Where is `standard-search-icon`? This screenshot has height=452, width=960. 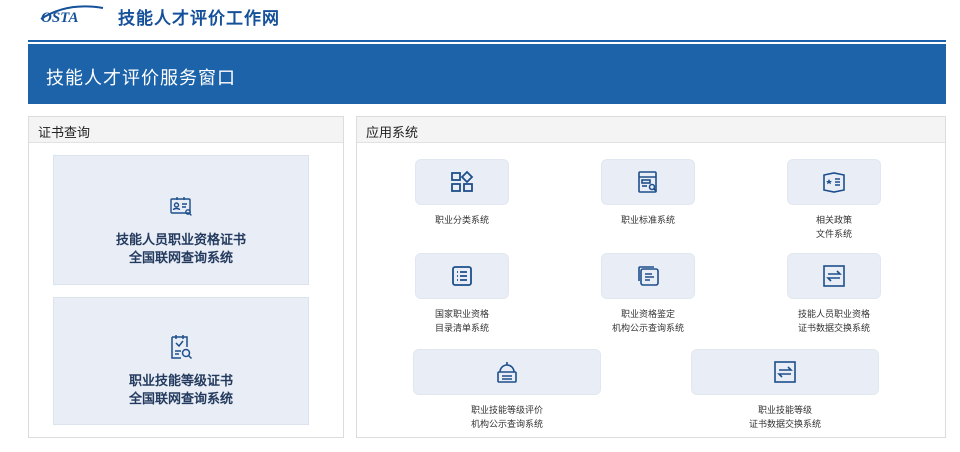 standard-search-icon is located at coordinates (648, 182).